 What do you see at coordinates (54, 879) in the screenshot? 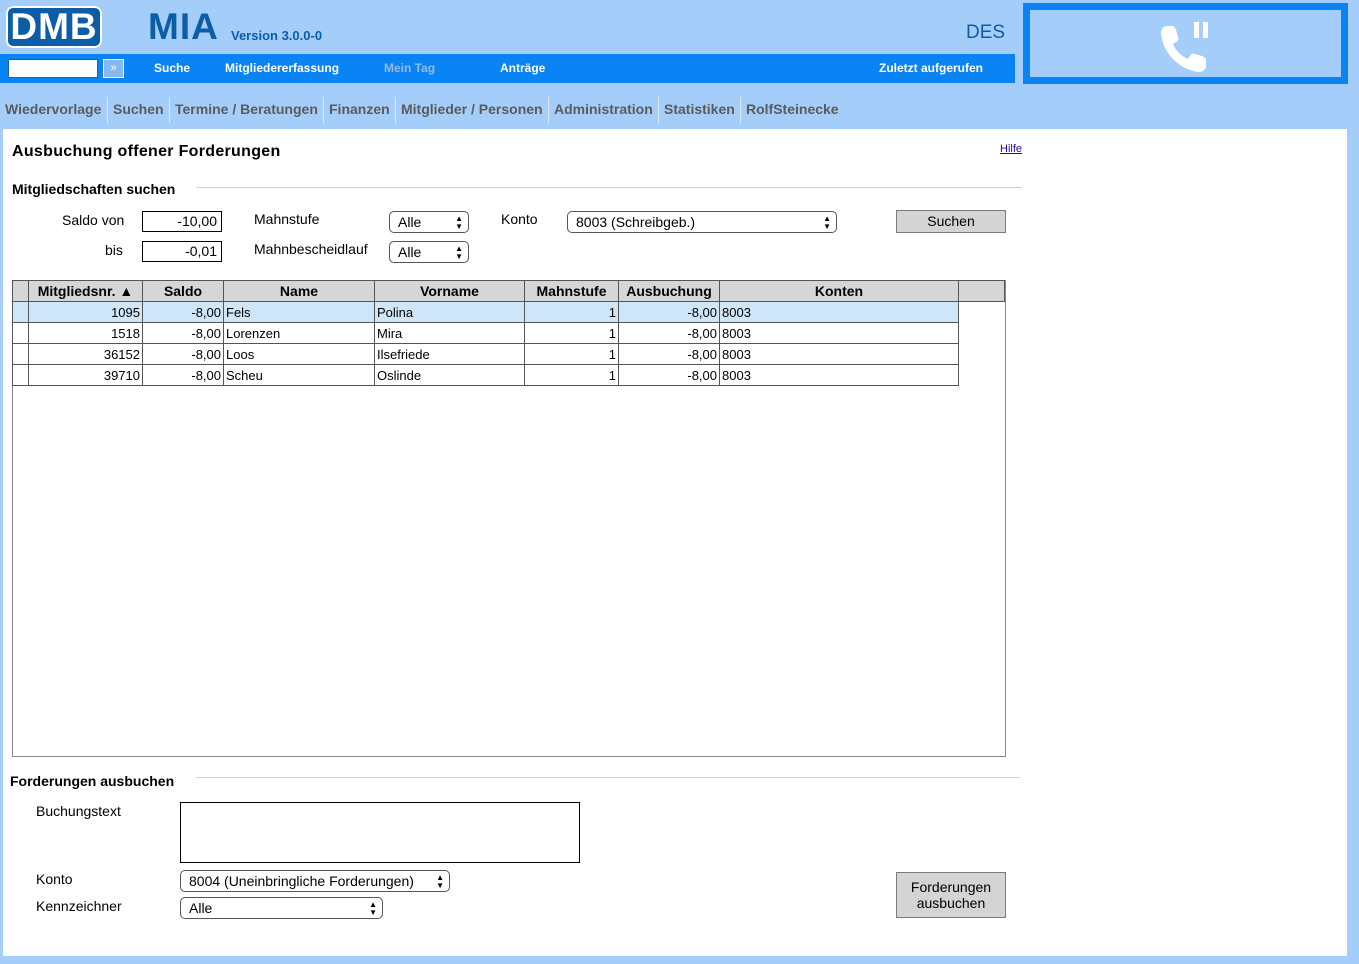
I see `booking-konto-label: Konto` at bounding box center [54, 879].